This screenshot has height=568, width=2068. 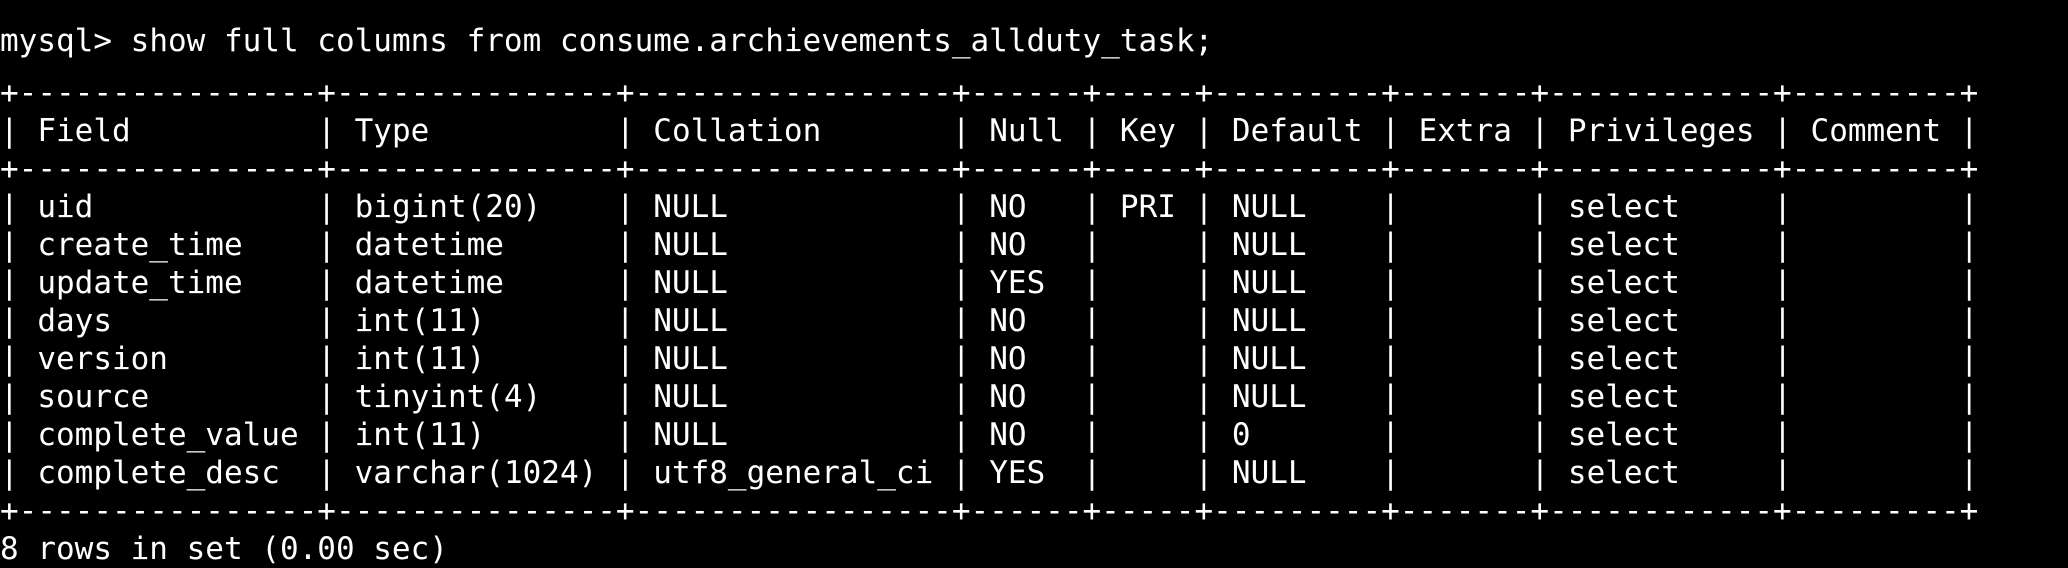 I want to click on column-header: Key, so click(x=1147, y=131).